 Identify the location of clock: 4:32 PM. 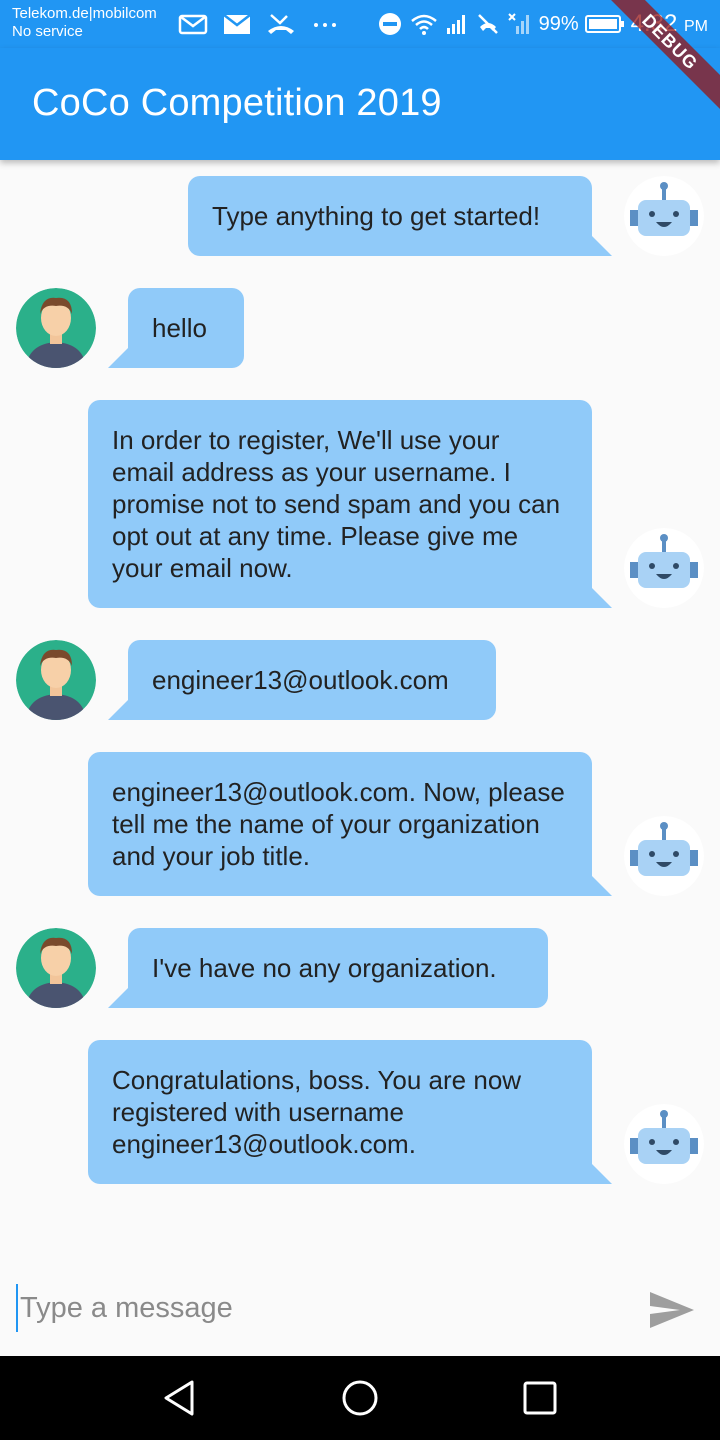
(669, 24).